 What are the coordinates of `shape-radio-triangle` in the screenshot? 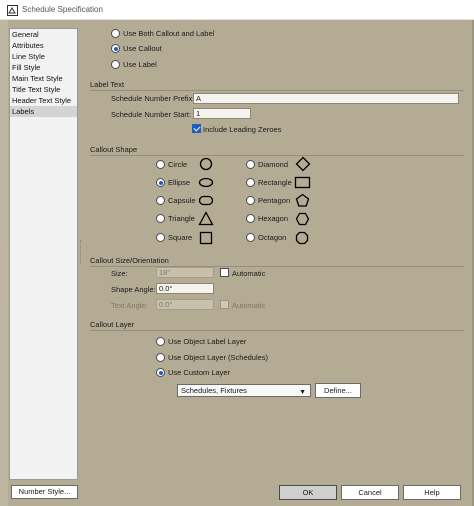 It's located at (160, 218).